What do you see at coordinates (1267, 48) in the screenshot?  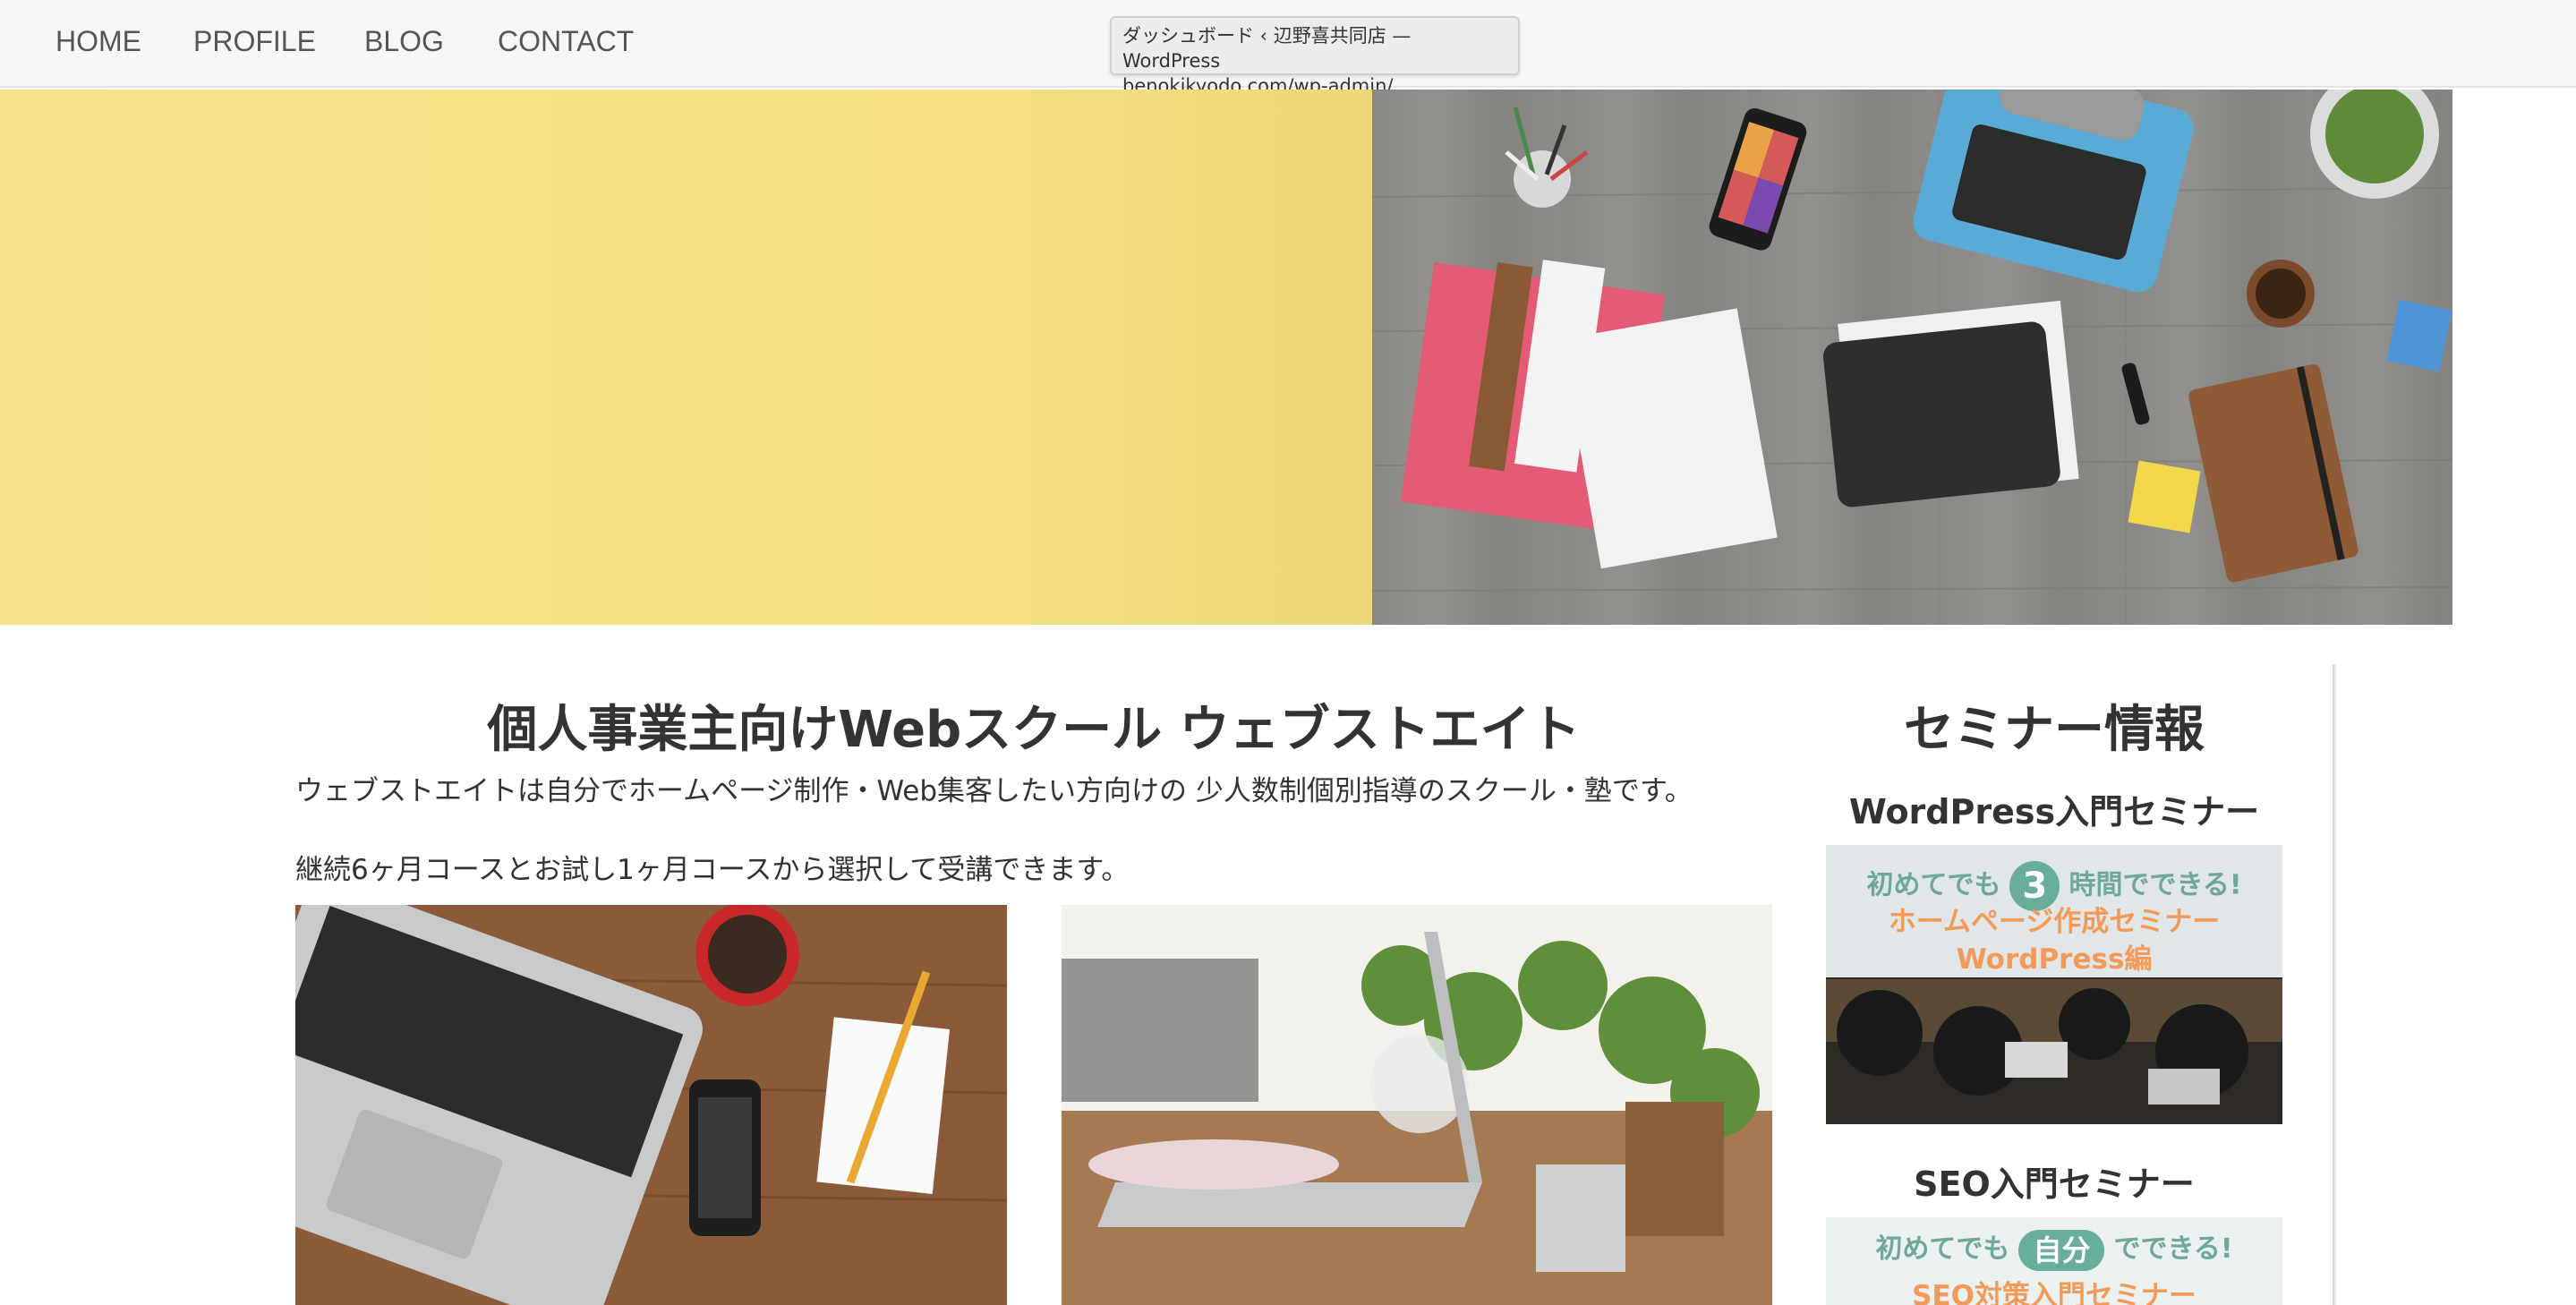 I see `tooltip-title: ダッシュボード ‹ 辺野喜共同店 — WordPress` at bounding box center [1267, 48].